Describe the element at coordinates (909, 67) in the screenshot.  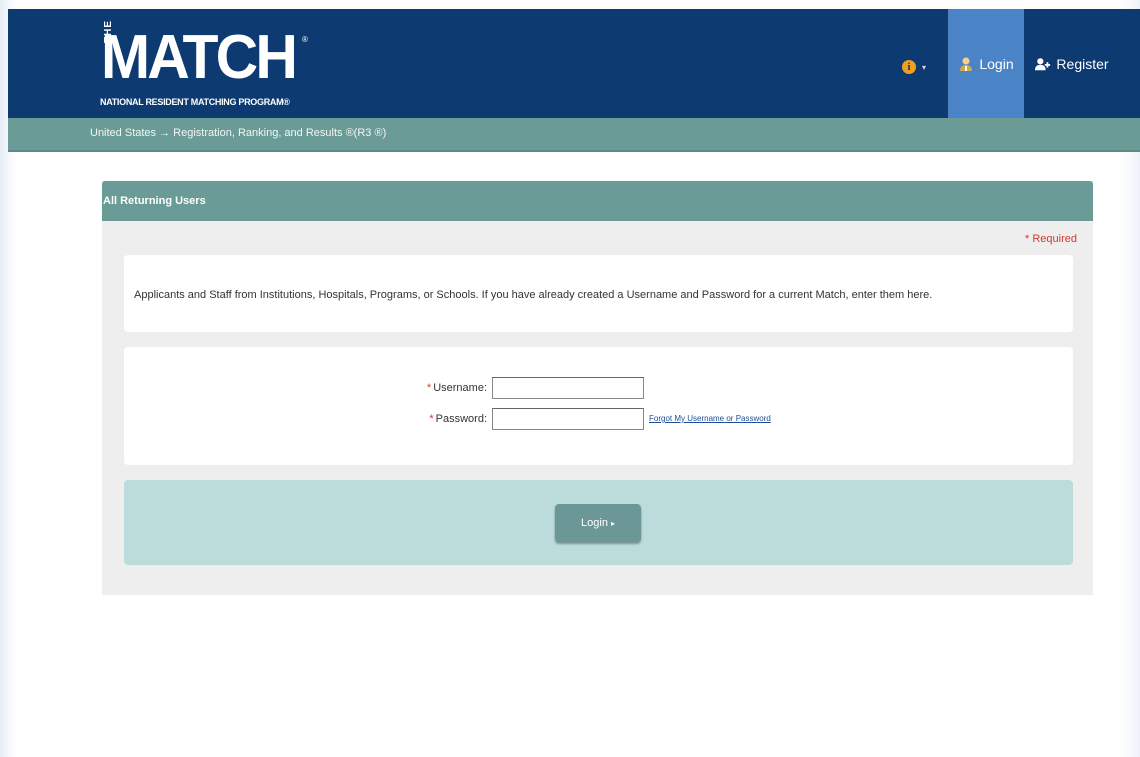
I see `info-icon: i` at that location.